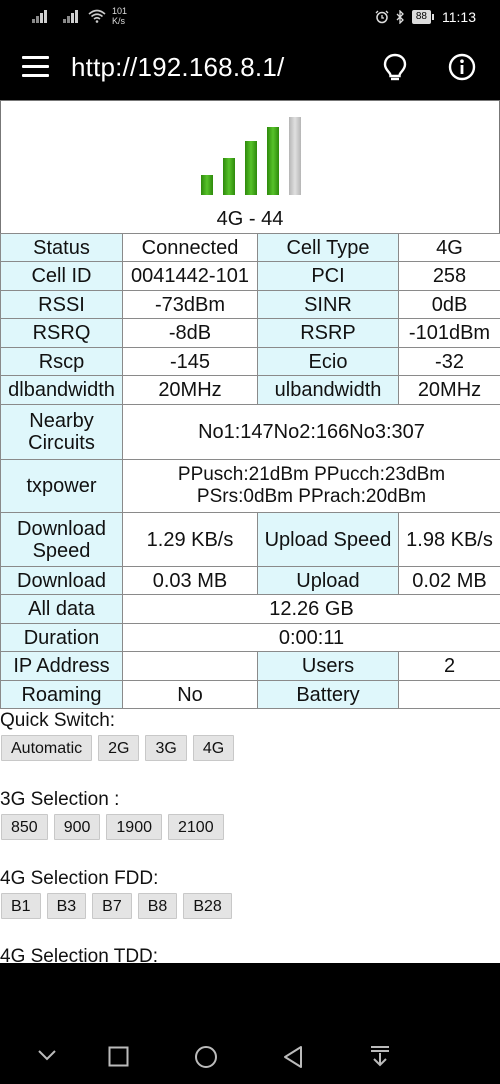 The height and width of the screenshot is (1084, 500). Describe the element at coordinates (190, 666) in the screenshot. I see `ip-address-value` at that location.